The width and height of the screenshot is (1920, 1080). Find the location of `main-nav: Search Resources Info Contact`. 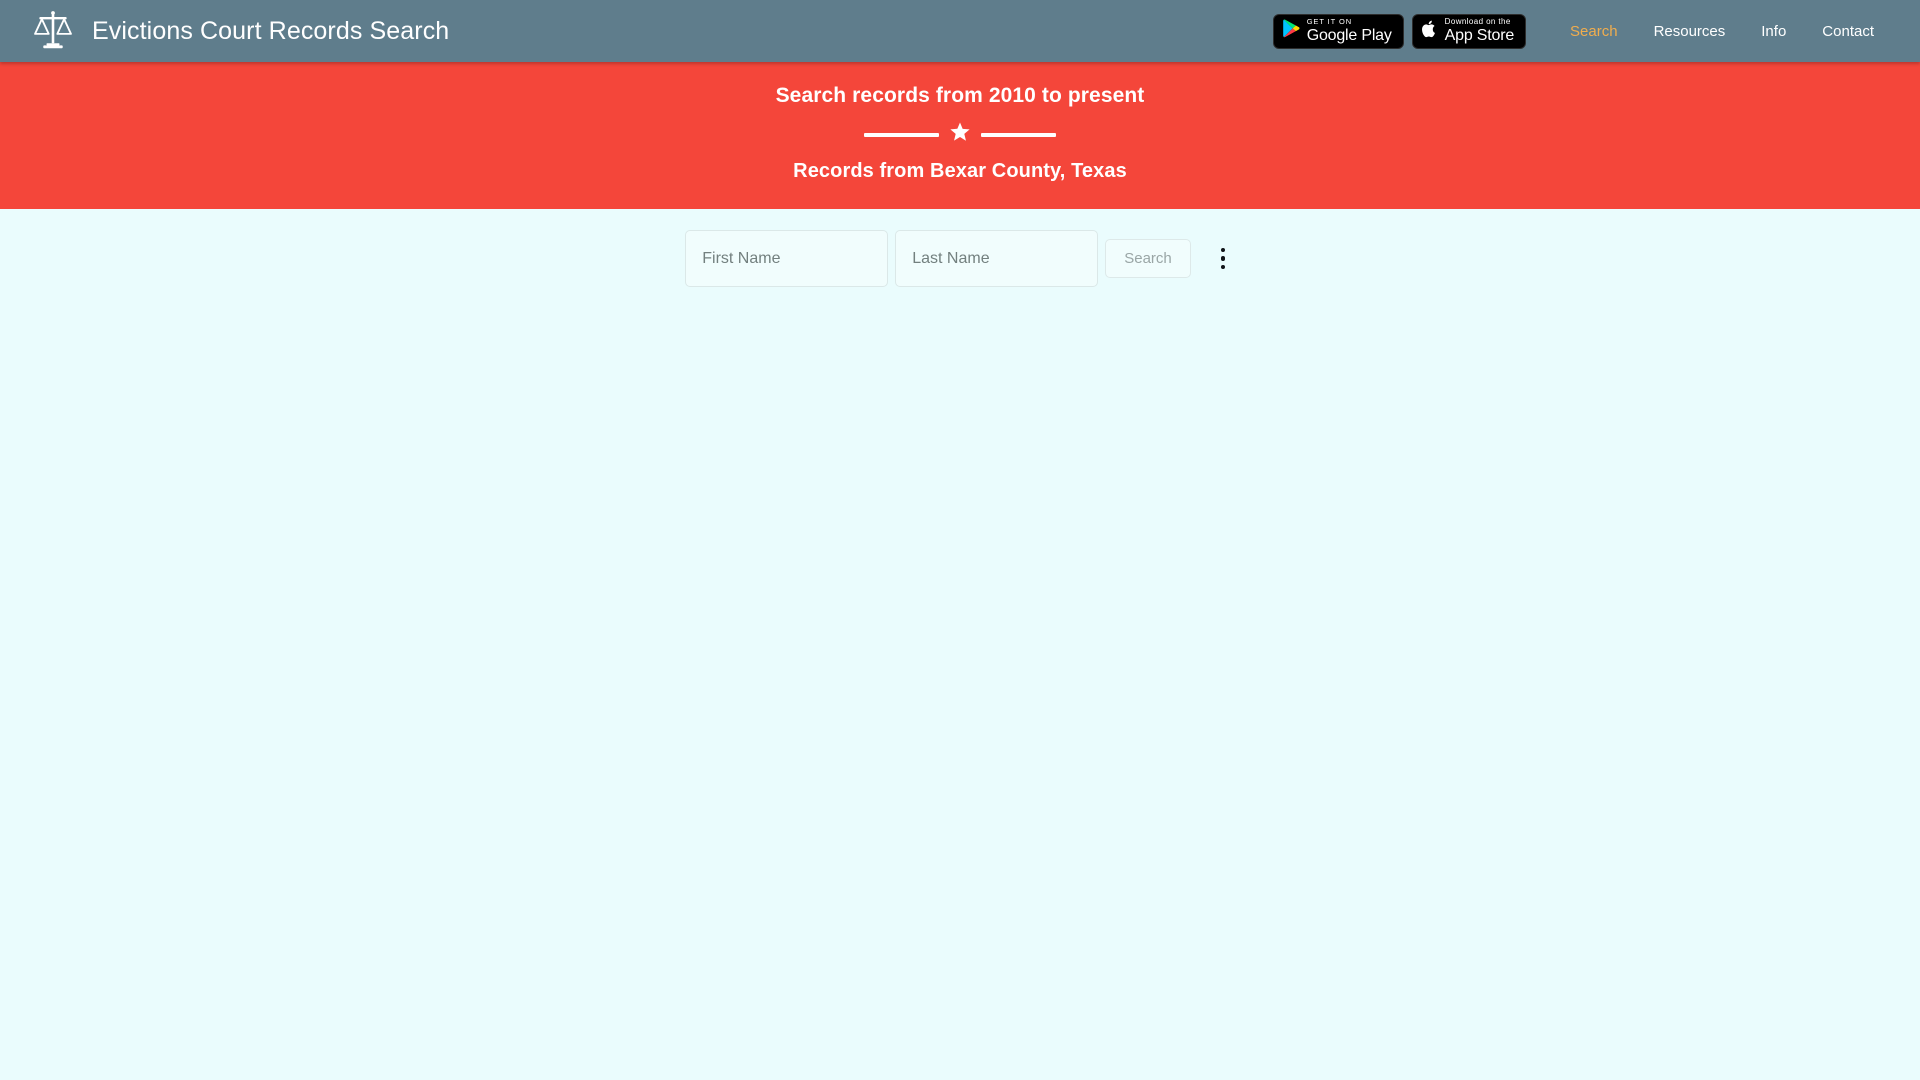

main-nav: Search Resources Info Contact is located at coordinates (1722, 31).